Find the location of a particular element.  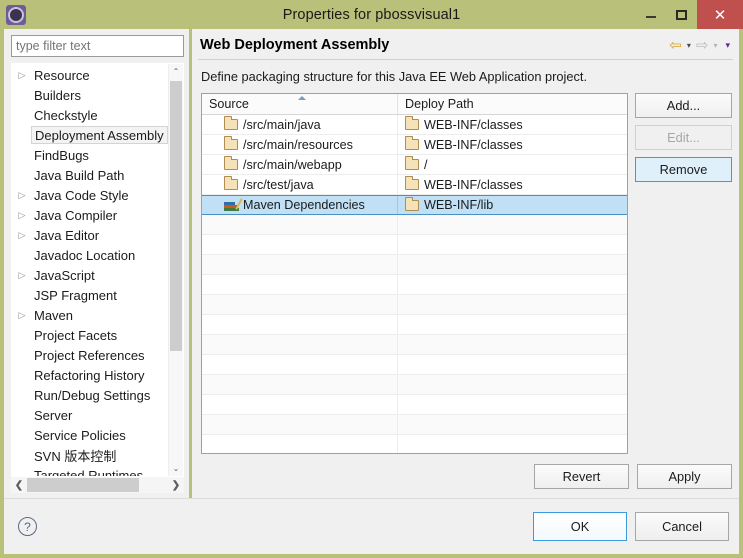

table-header-row: Source Deploy Path is located at coordinates (414, 104).